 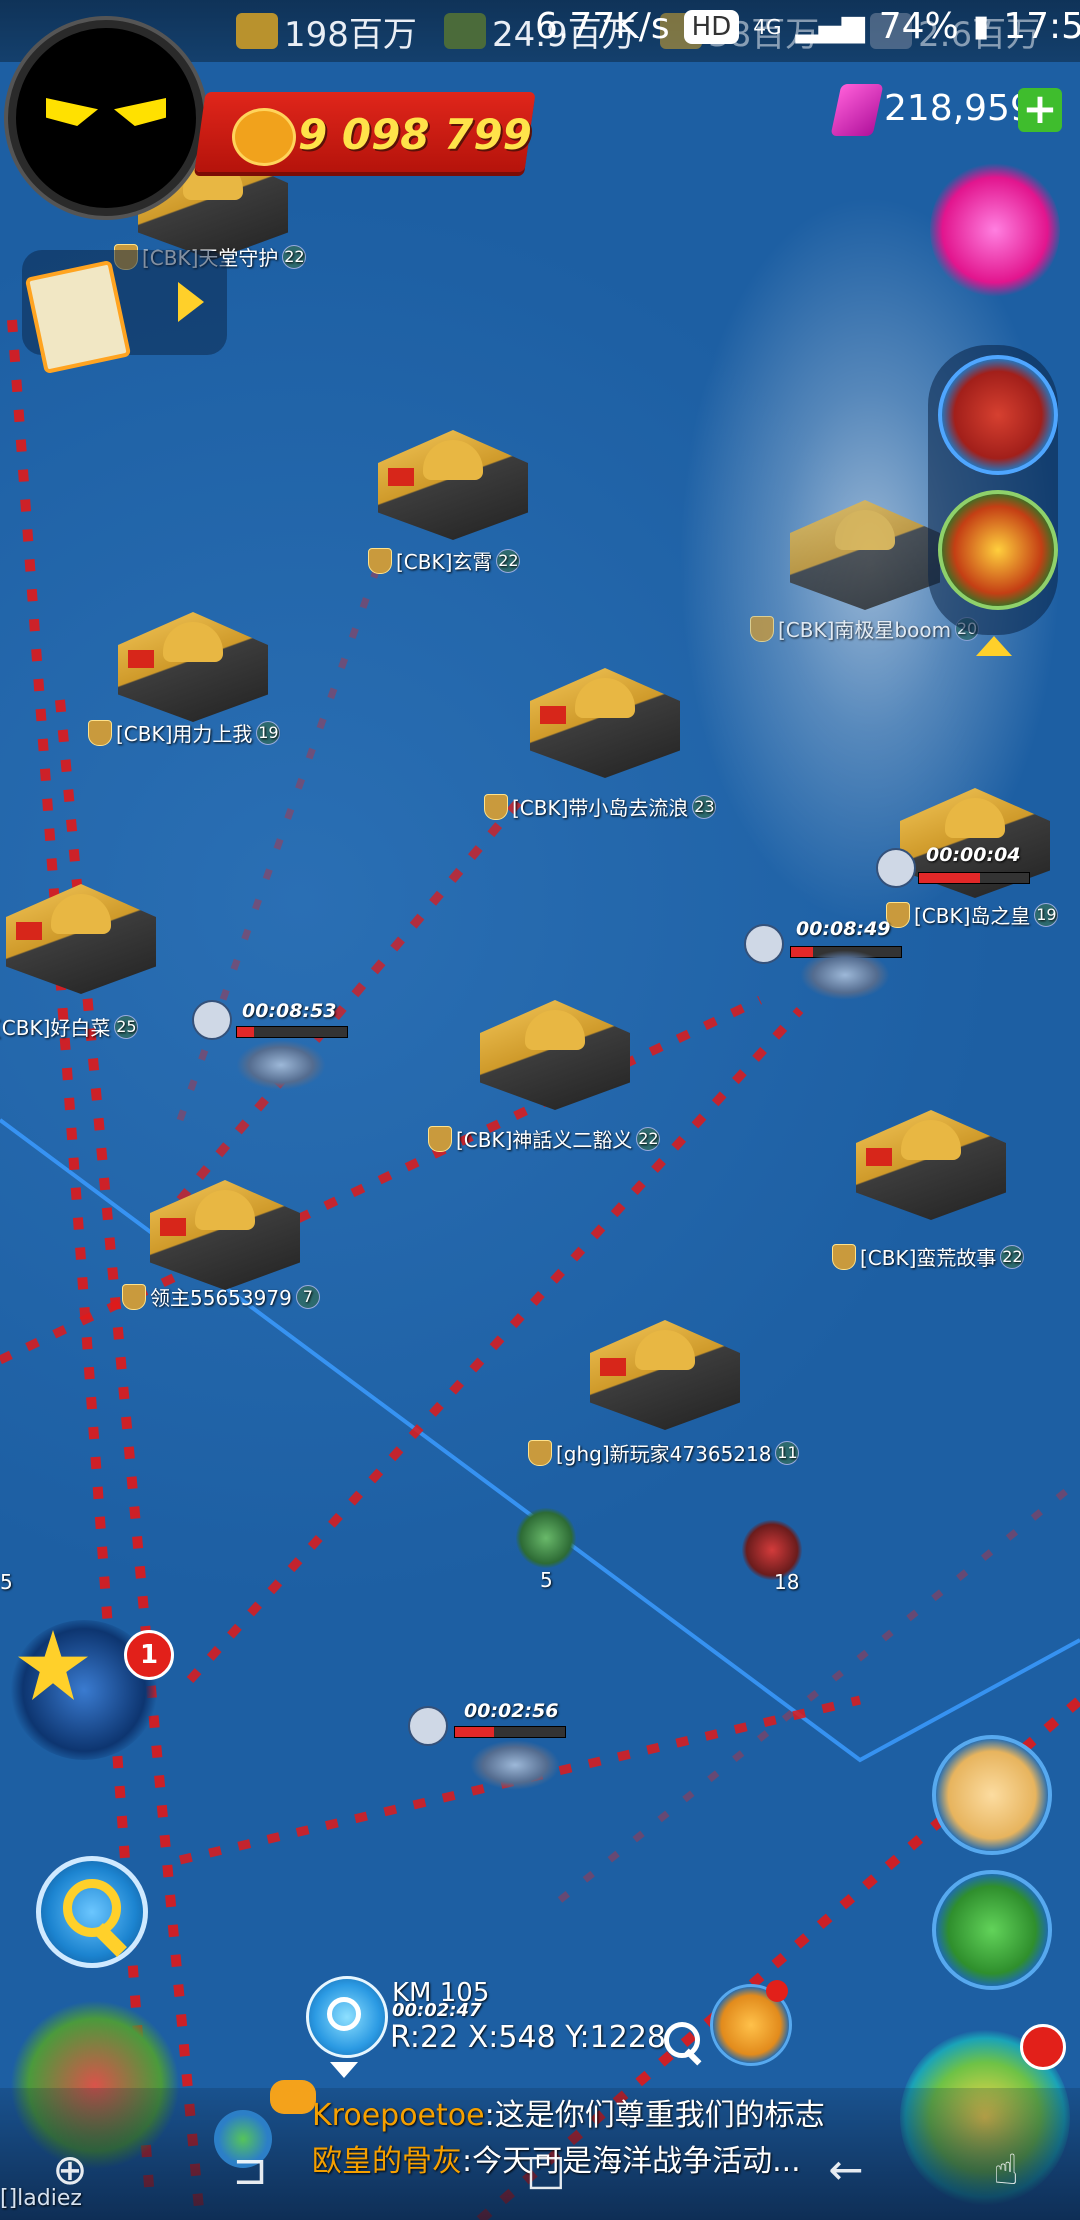 I want to click on base-label: [CBK]岛之皇 19, so click(x=972, y=914).